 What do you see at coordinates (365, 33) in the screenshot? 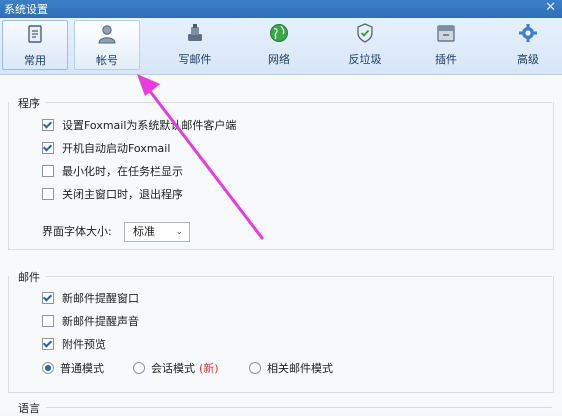
I see `shield-icon` at bounding box center [365, 33].